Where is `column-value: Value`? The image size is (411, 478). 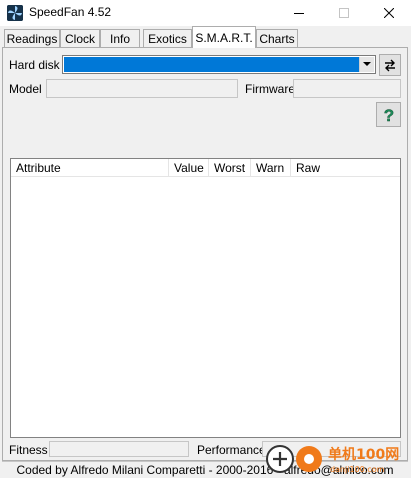 column-value: Value is located at coordinates (189, 168).